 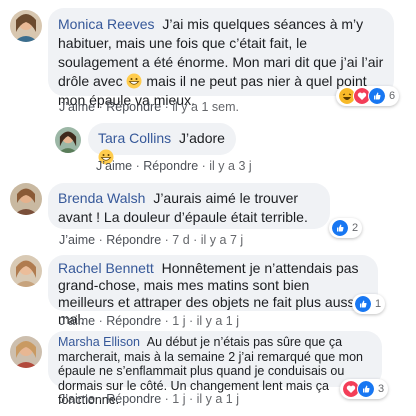 I want to click on reaction-summary: 3, so click(x=364, y=389).